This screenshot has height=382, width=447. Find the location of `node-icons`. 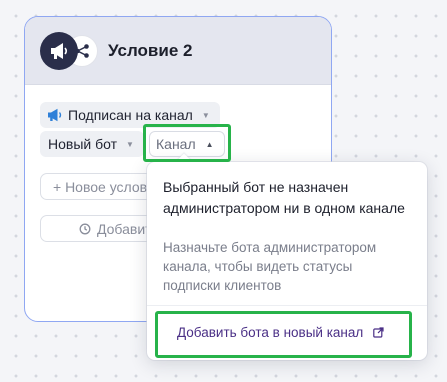

node-icons is located at coordinates (71, 50).